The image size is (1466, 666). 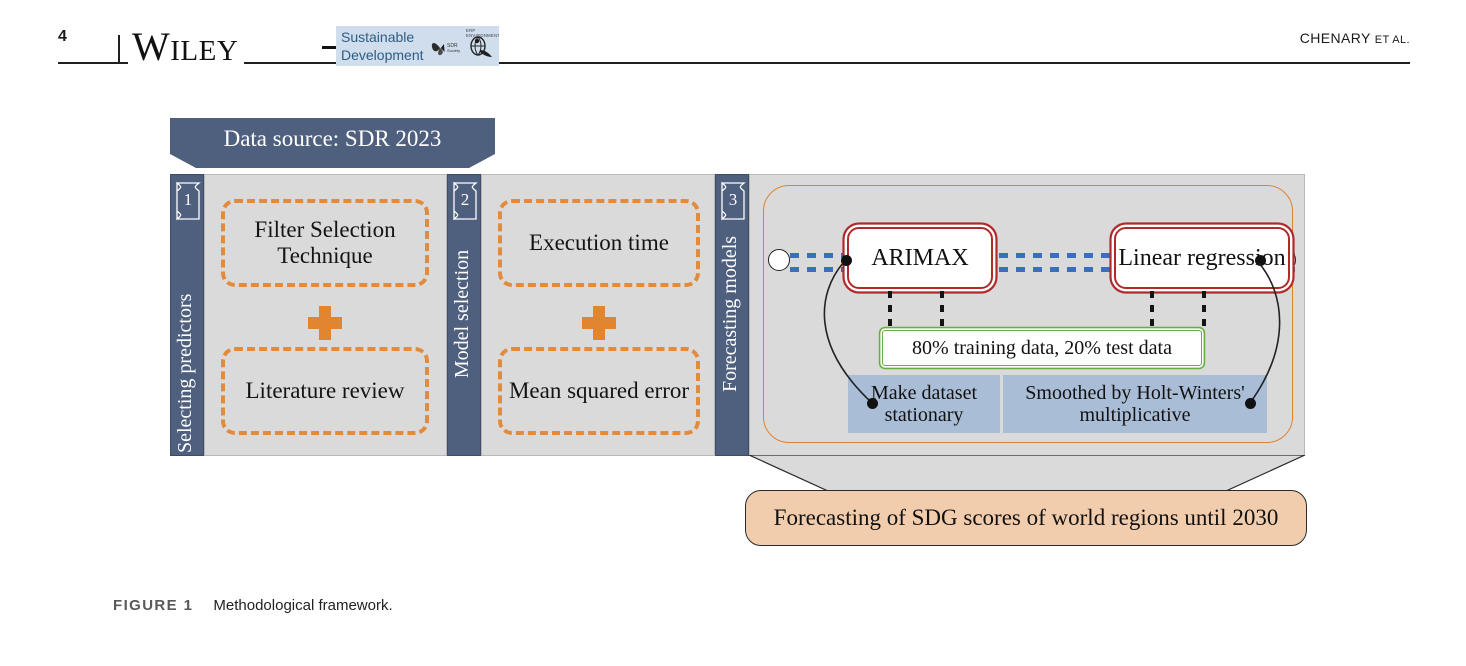 What do you see at coordinates (184, 373) in the screenshot?
I see `stage-label-1: Selecting predictors` at bounding box center [184, 373].